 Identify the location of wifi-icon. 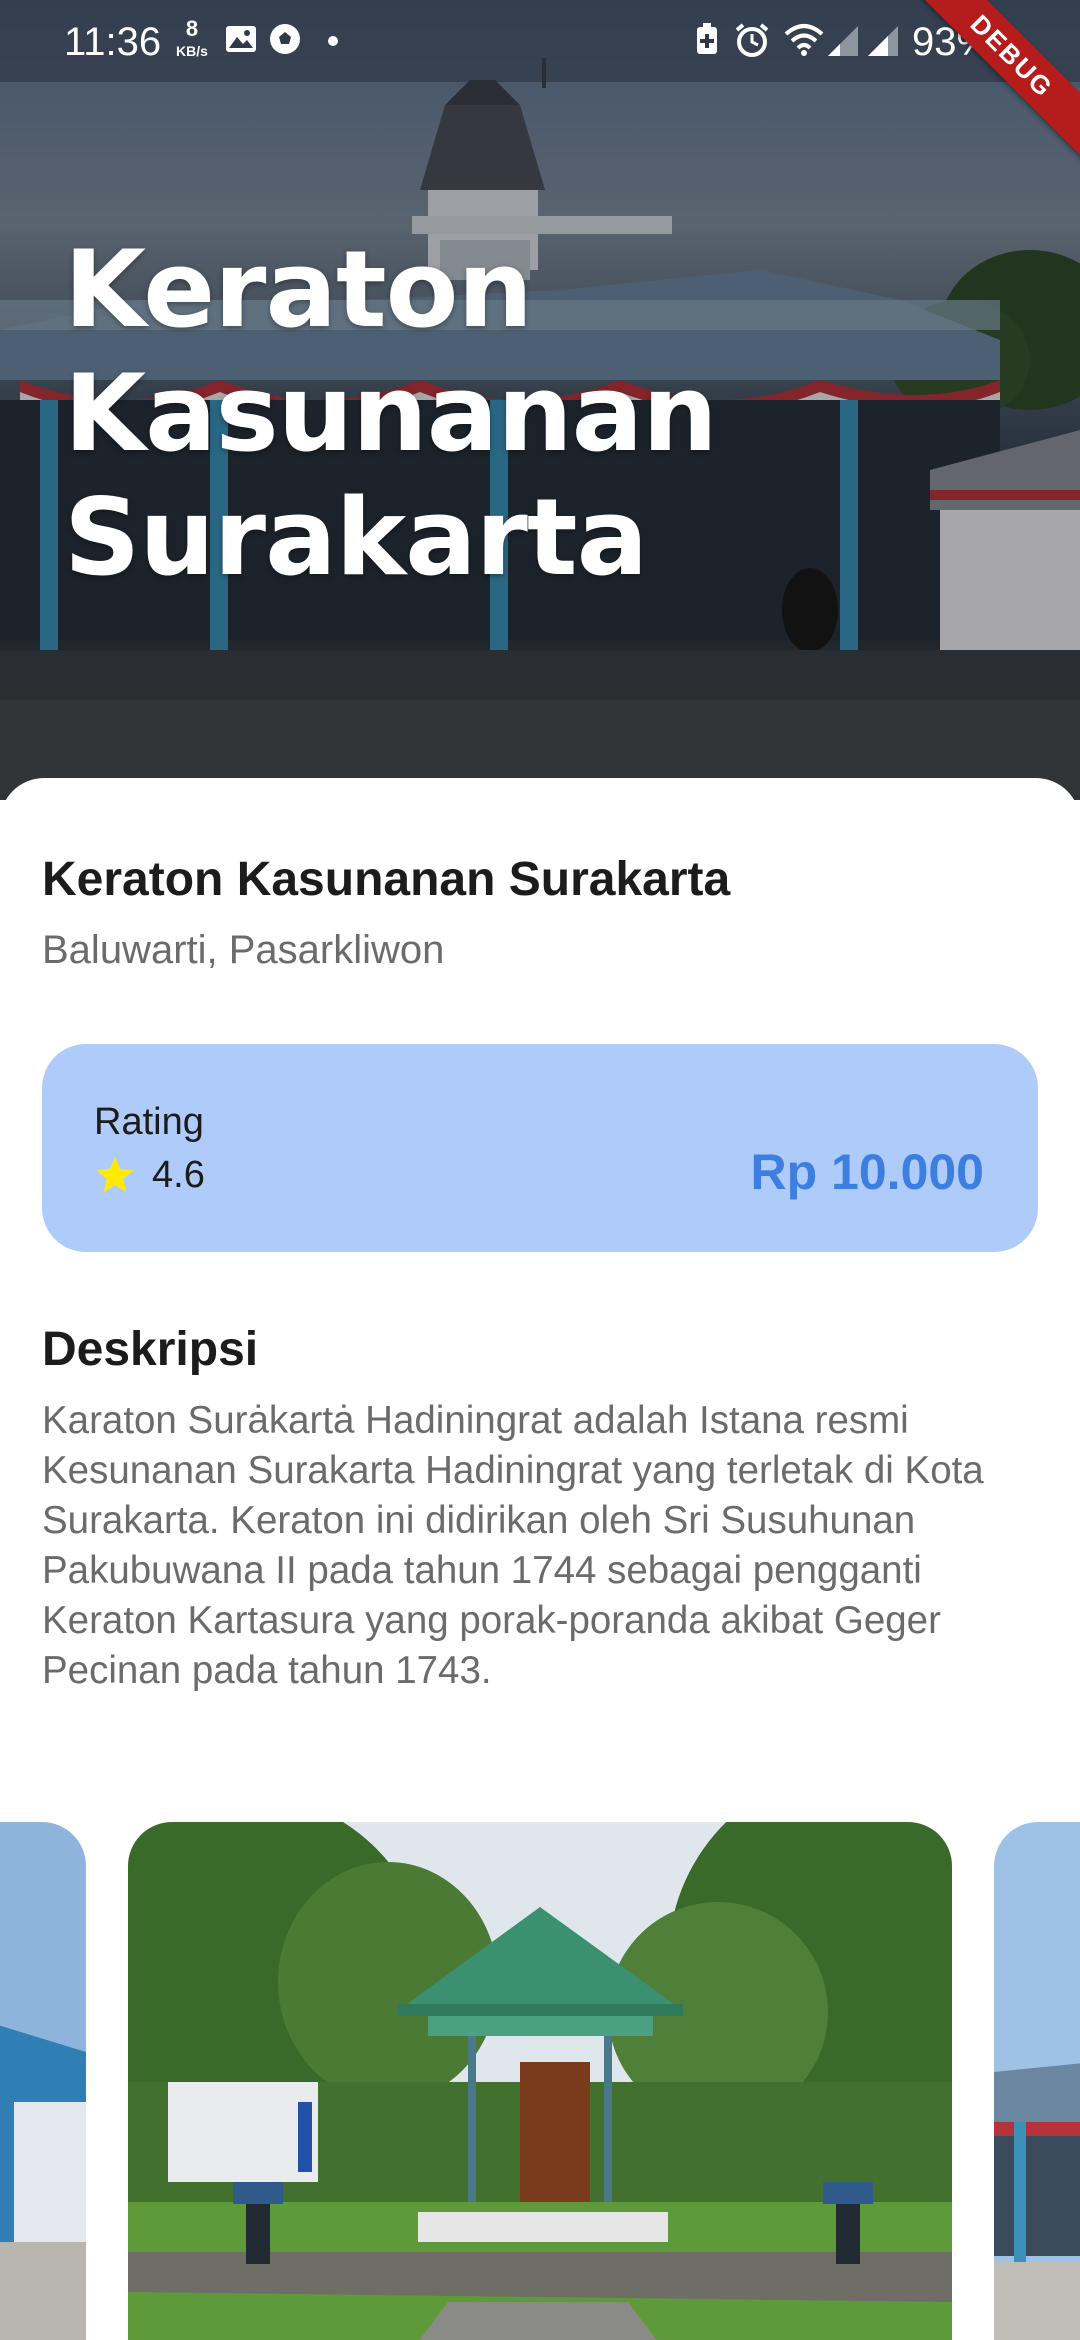
(804, 40).